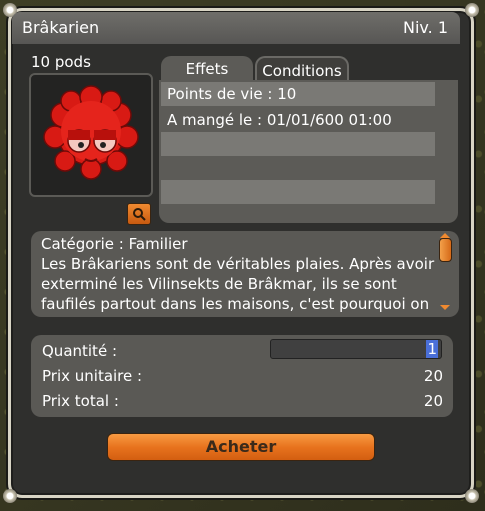  Describe the element at coordinates (241, 447) in the screenshot. I see `buy-button: Acheter` at that location.